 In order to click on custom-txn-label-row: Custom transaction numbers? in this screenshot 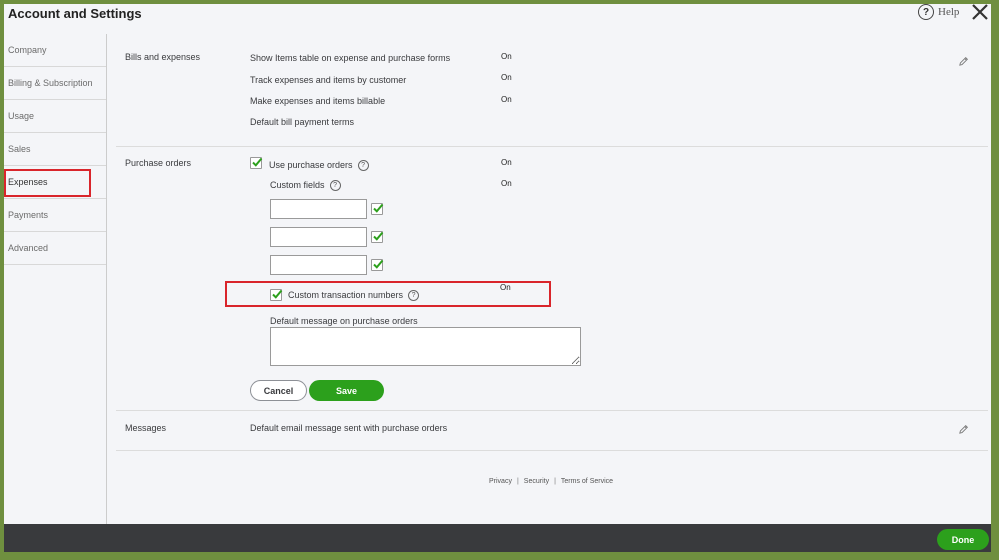, I will do `click(354, 296)`.